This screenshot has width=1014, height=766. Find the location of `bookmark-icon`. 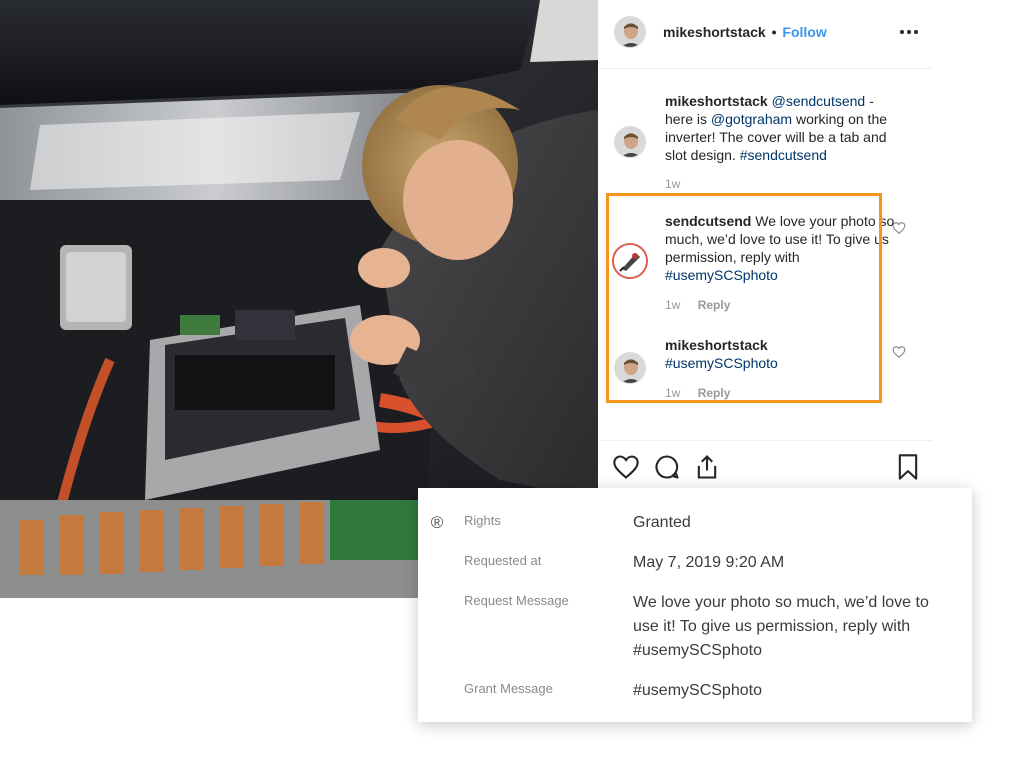

bookmark-icon is located at coordinates (908, 467).